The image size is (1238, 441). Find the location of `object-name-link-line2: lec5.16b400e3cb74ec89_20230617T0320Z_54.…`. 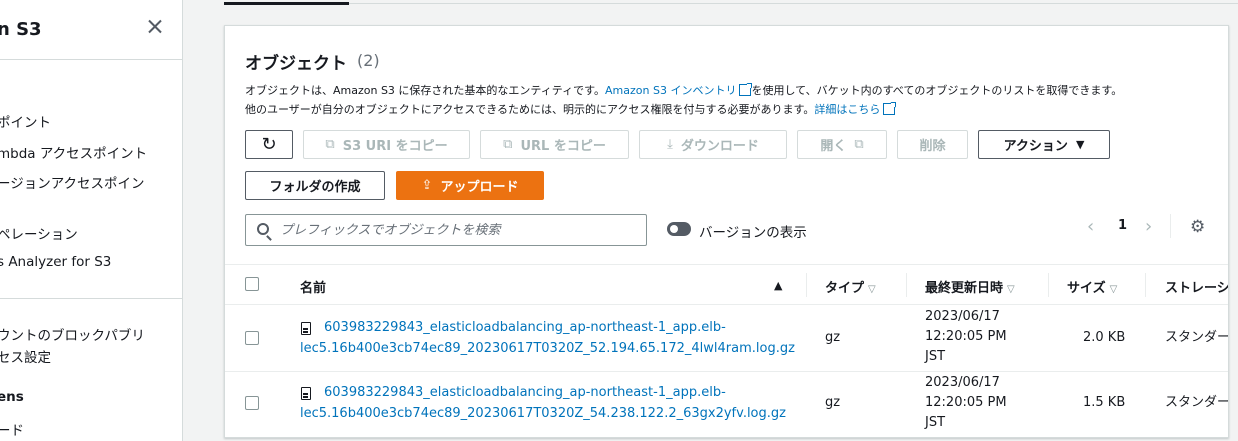

object-name-link-line2: lec5.16b400e3cb74ec89_20230617T0320Z_54.… is located at coordinates (543, 413).